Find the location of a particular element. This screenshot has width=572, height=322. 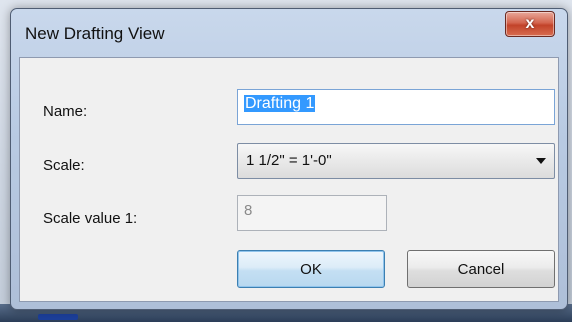

close-icon: x is located at coordinates (530, 23).